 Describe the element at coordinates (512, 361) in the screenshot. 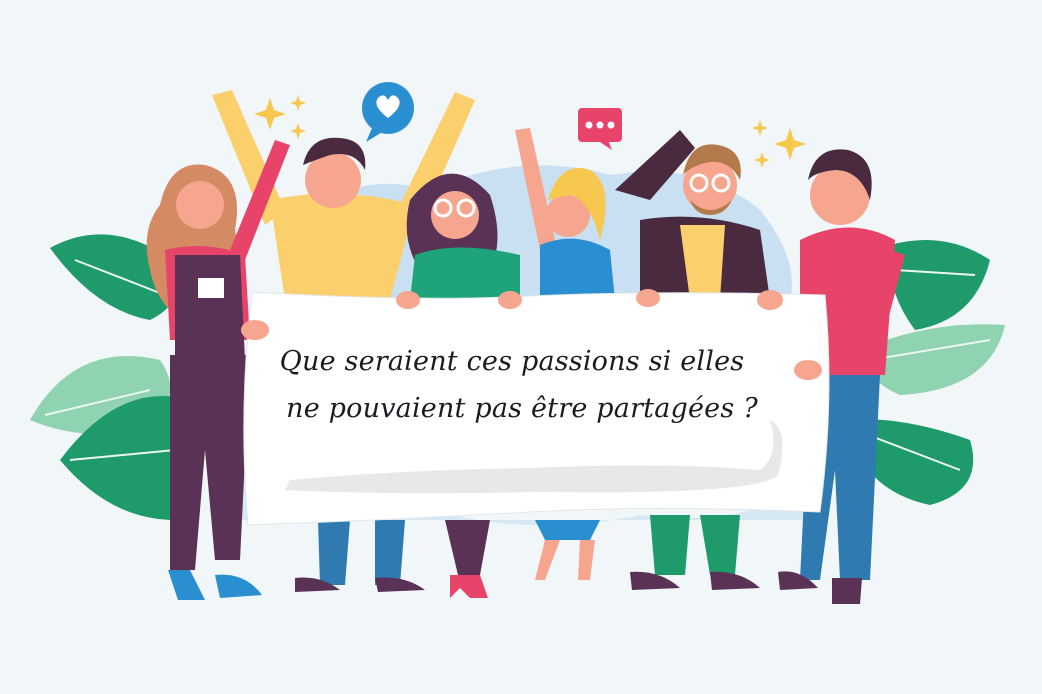

I see `caption-line-1: Que seraient ces passions si elles` at that location.